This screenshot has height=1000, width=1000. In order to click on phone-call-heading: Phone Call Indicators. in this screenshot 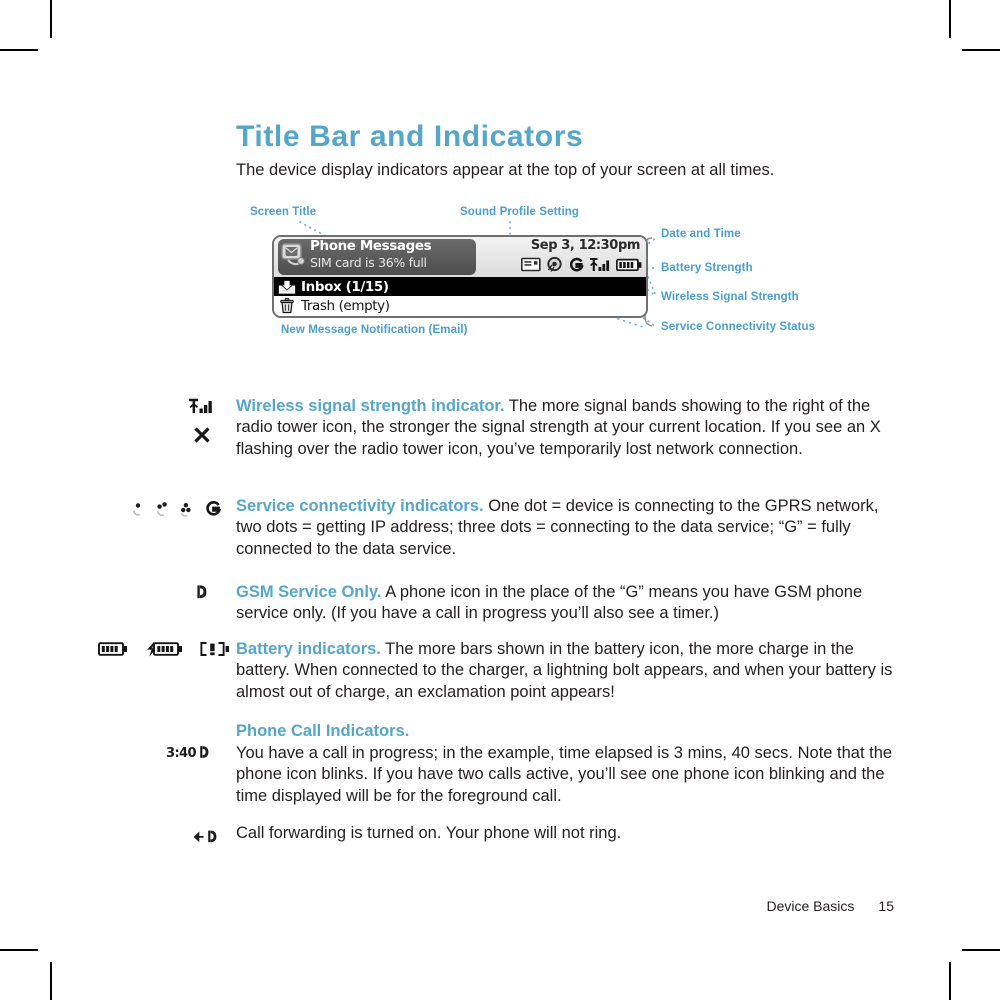, I will do `click(566, 731)`.